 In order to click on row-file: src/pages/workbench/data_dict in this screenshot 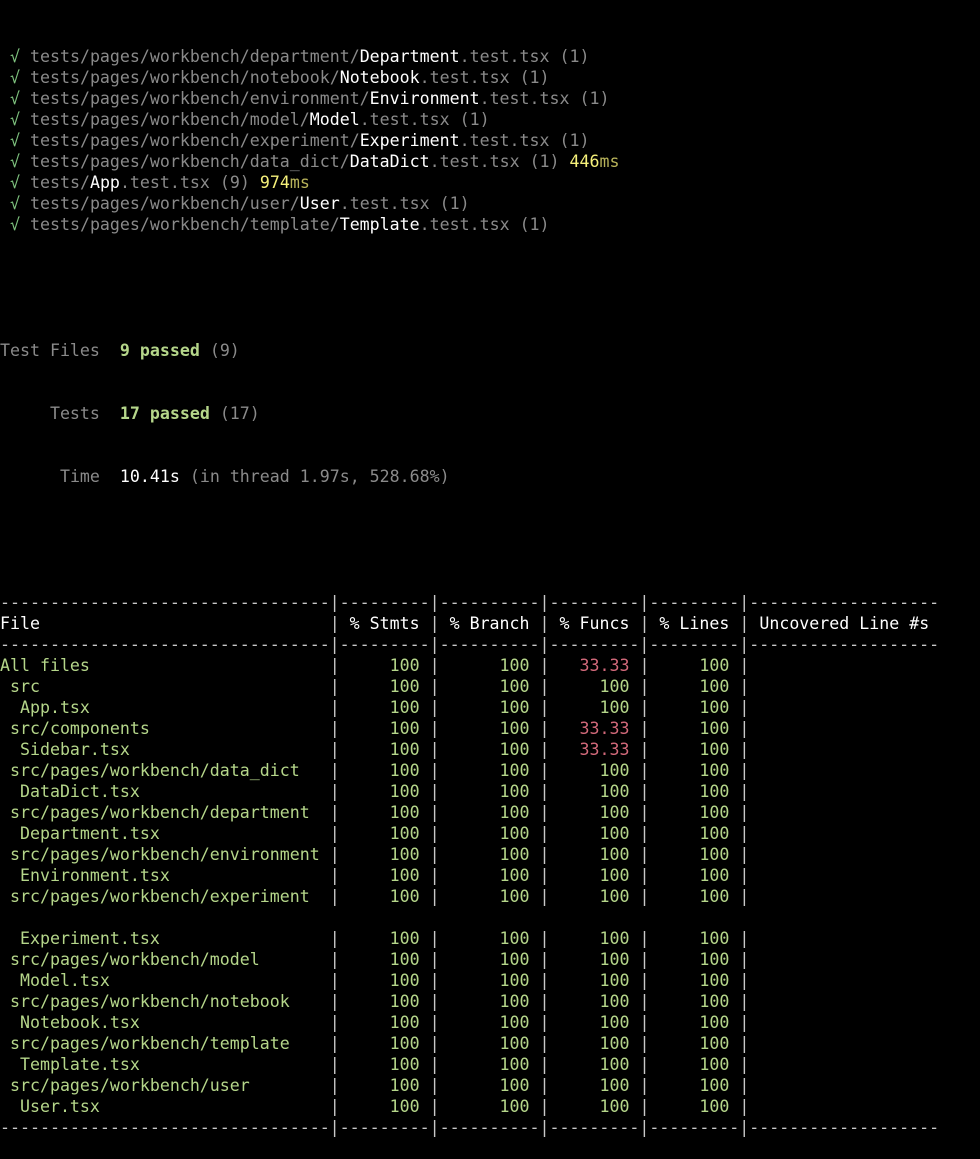, I will do `click(165, 770)`.